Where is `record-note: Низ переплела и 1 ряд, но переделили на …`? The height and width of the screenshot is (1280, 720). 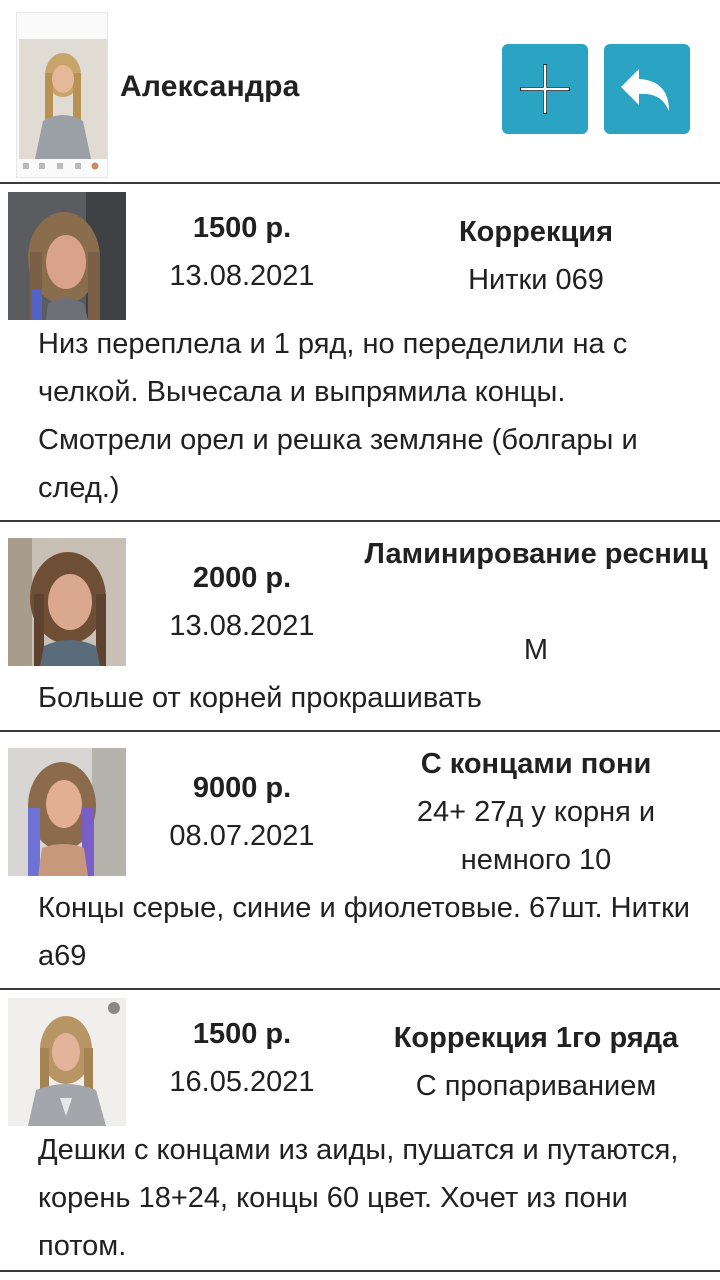
record-note: Низ переплела и 1 ряд, но переделили на … is located at coordinates (338, 416).